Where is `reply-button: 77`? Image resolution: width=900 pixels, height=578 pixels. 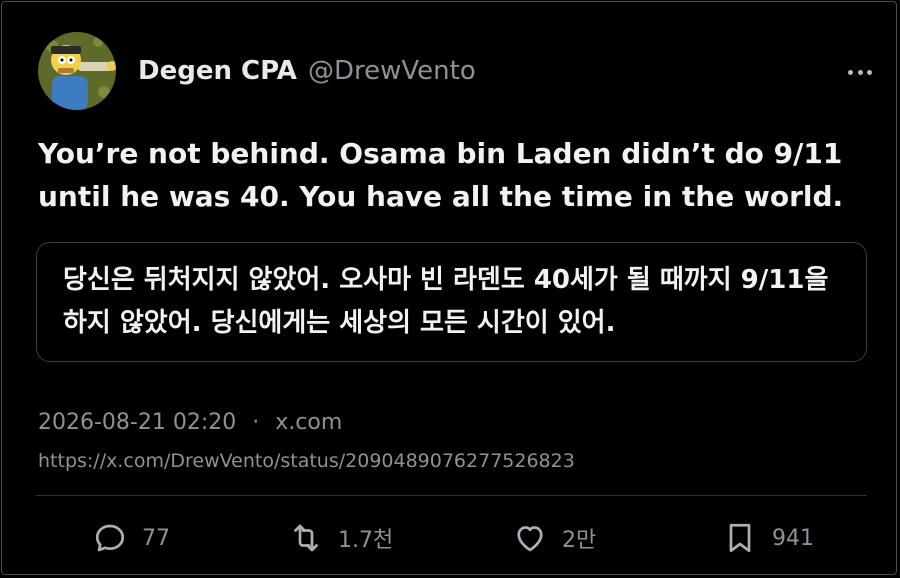 reply-button: 77 is located at coordinates (131, 538).